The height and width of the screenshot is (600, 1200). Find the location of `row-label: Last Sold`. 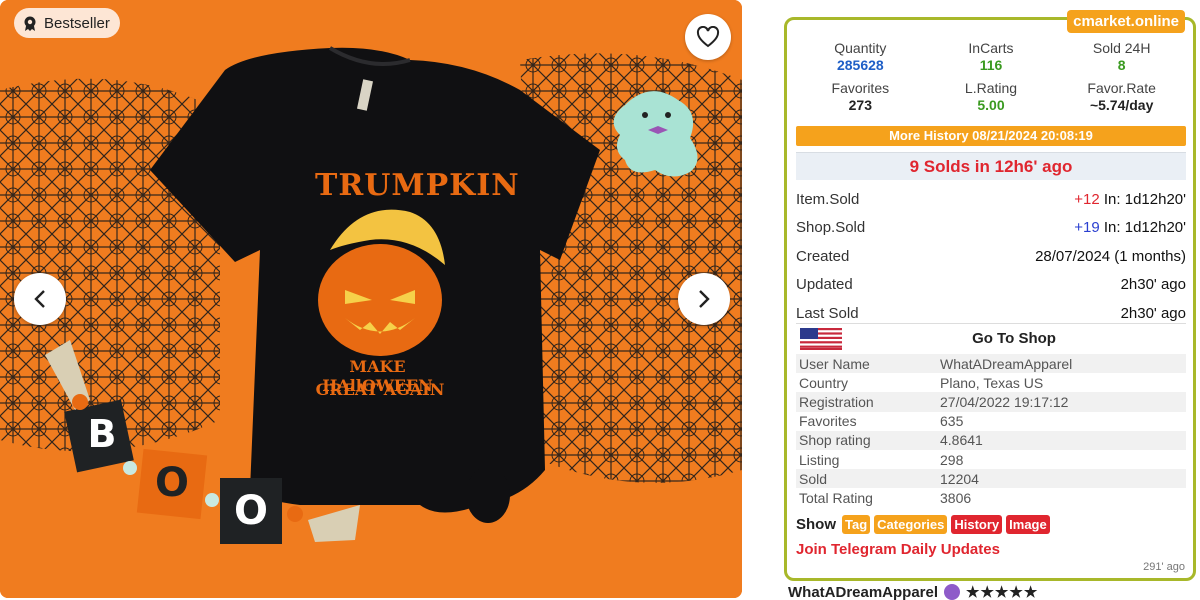

row-label: Last Sold is located at coordinates (827, 313).